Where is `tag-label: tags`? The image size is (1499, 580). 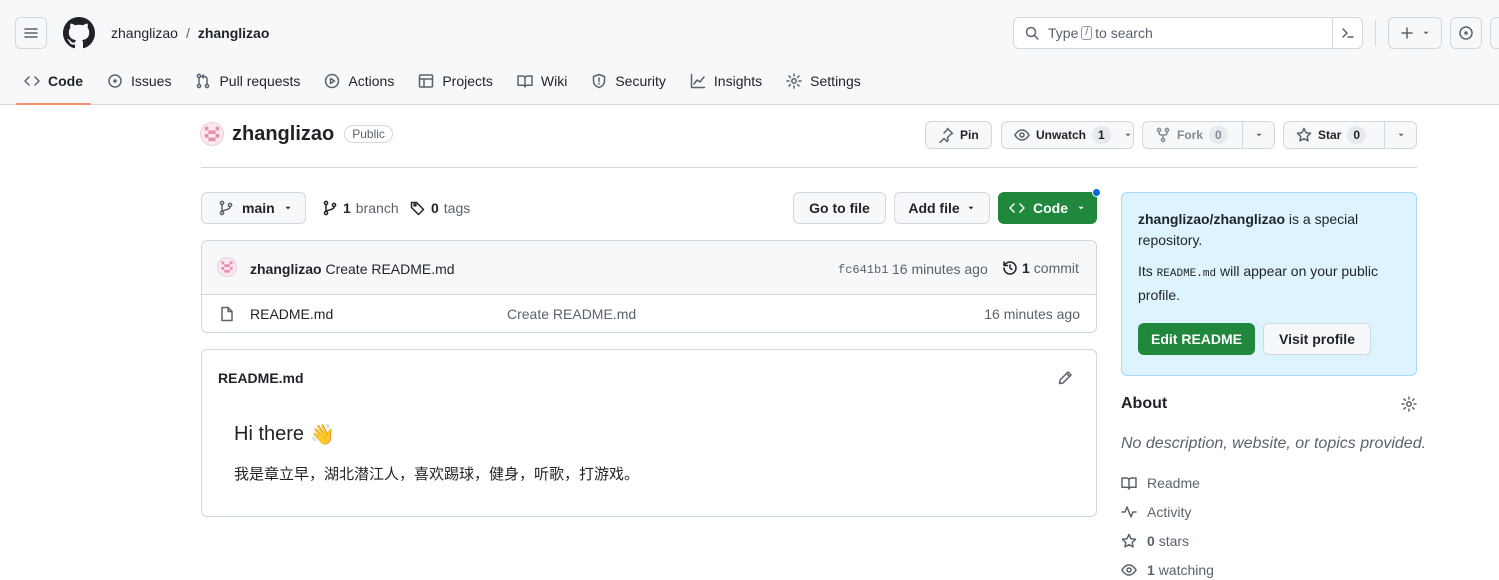 tag-label: tags is located at coordinates (457, 208).